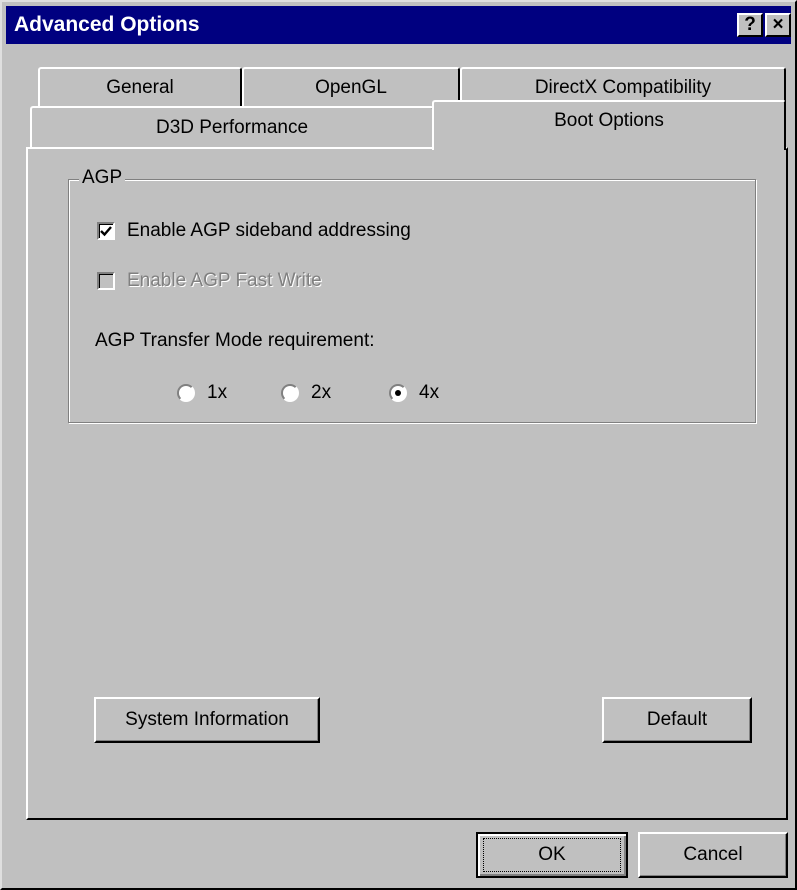 This screenshot has width=797, height=890. What do you see at coordinates (106, 281) in the screenshot?
I see `fast-write-checkbox` at bounding box center [106, 281].